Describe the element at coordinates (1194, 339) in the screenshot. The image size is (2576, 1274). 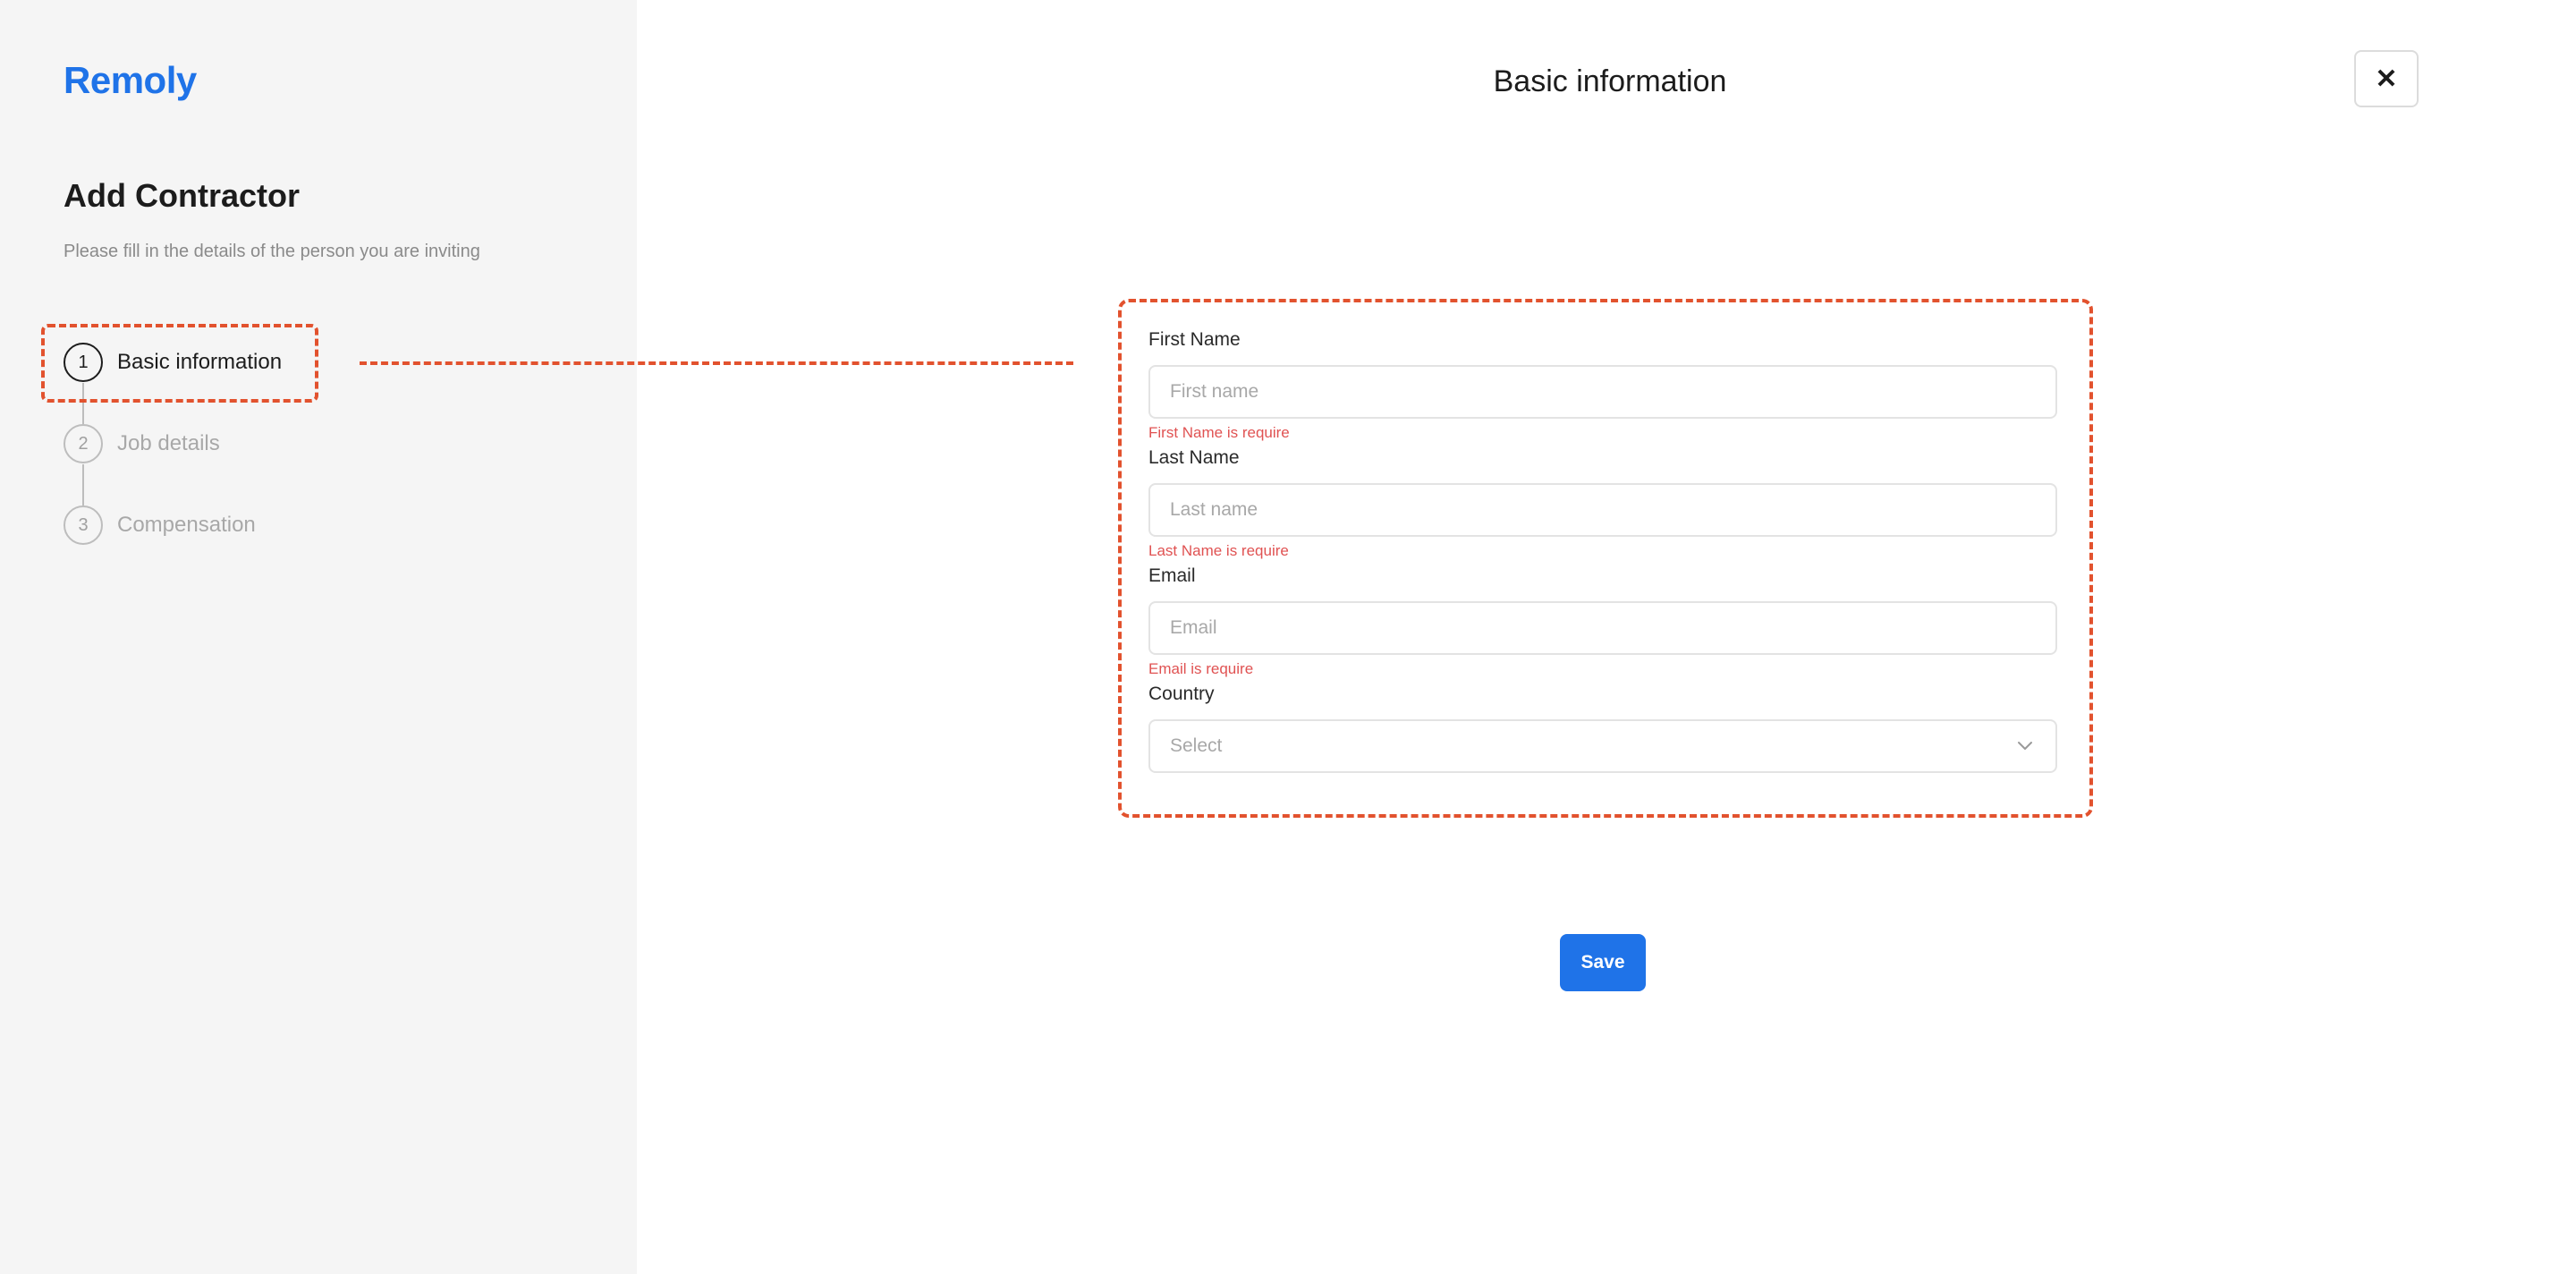
I see `first-name-label: First Name` at that location.